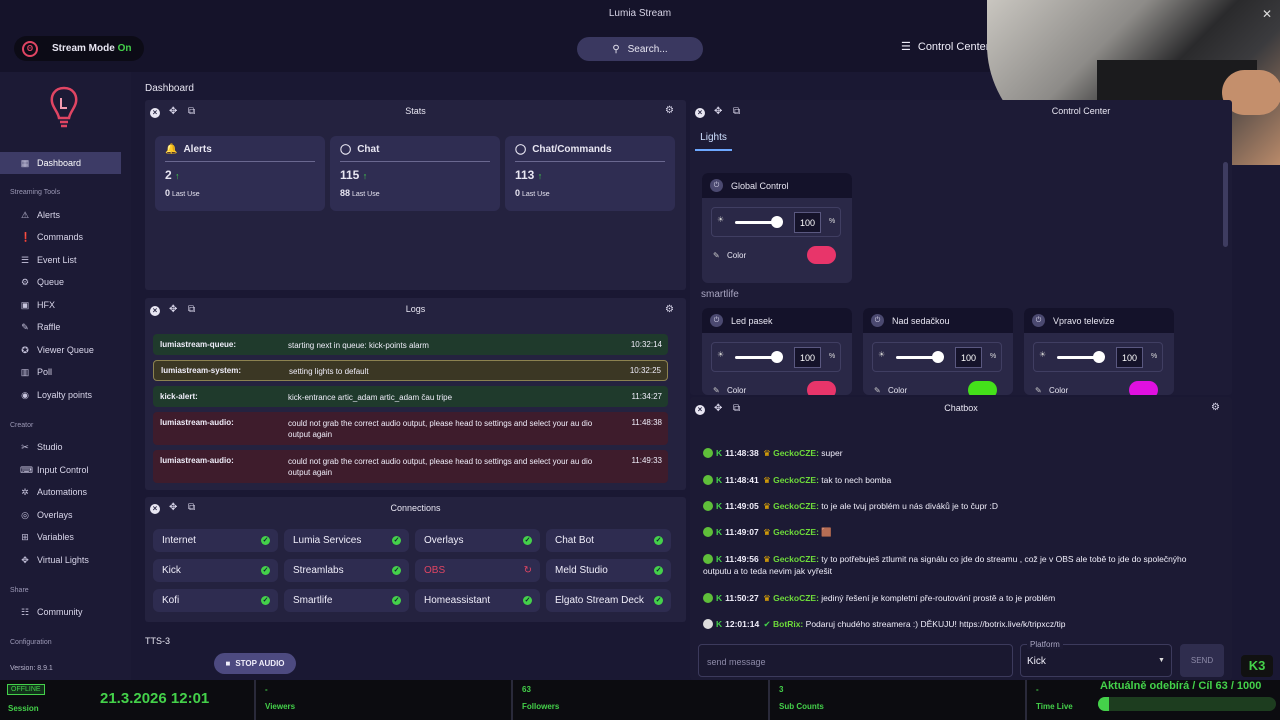 Image resolution: width=1280 pixels, height=720 pixels. Describe the element at coordinates (215, 540) in the screenshot. I see `connection-internet: Internet ✓` at that location.